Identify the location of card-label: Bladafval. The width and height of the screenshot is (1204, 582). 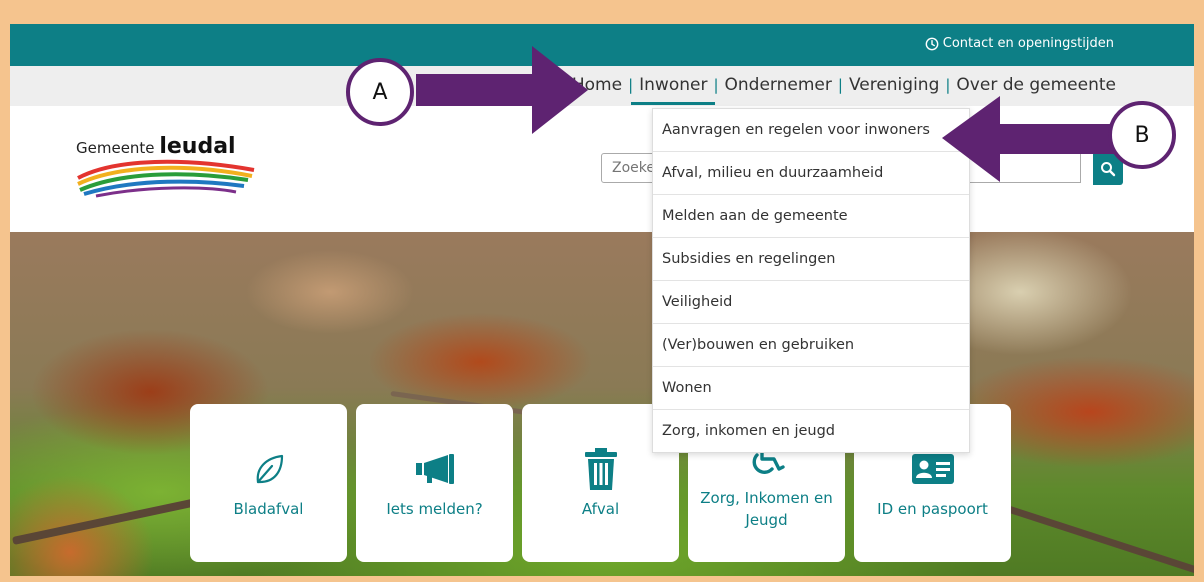
(268, 509).